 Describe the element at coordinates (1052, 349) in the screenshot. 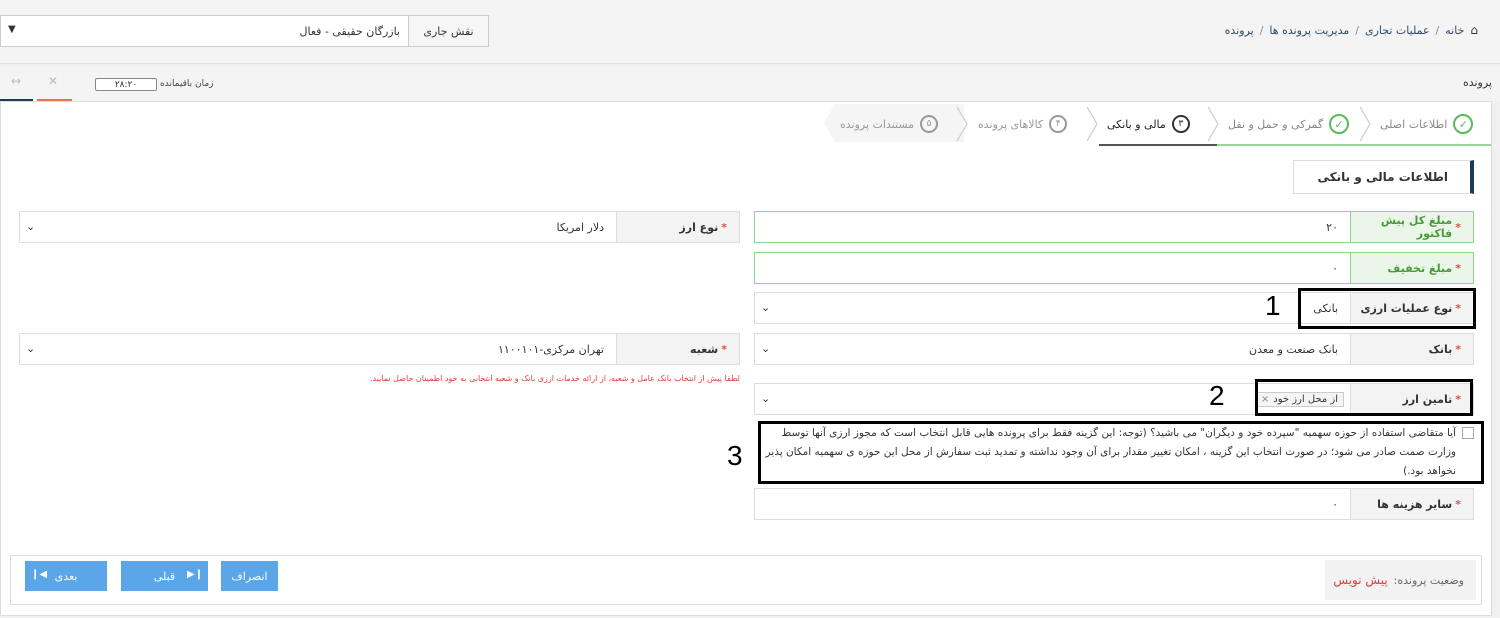

I see `bank-select: بانک صنعت و معدن ⌄` at that location.